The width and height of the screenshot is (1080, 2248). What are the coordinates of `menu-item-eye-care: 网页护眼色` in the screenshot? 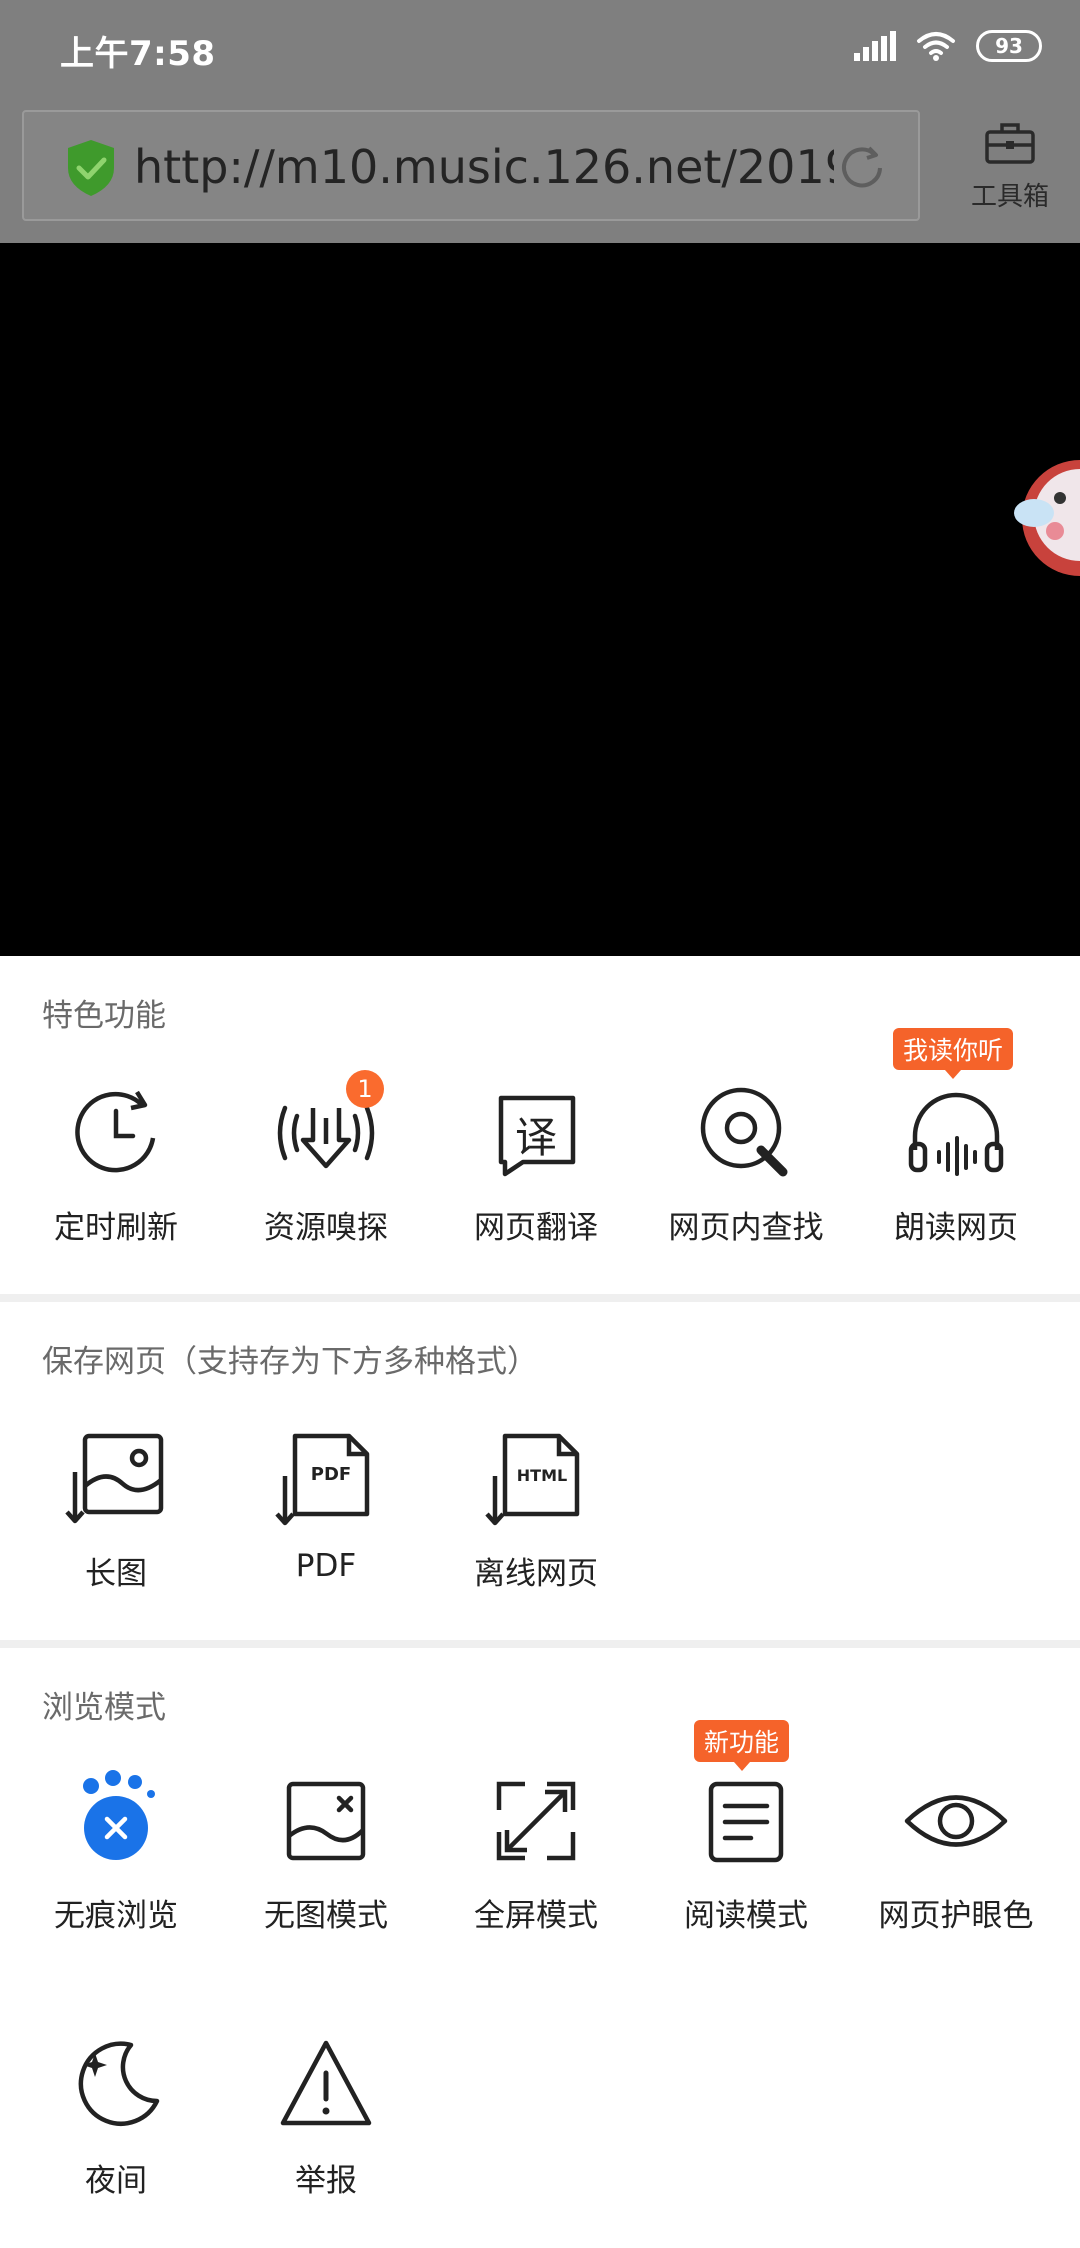 It's located at (956, 1850).